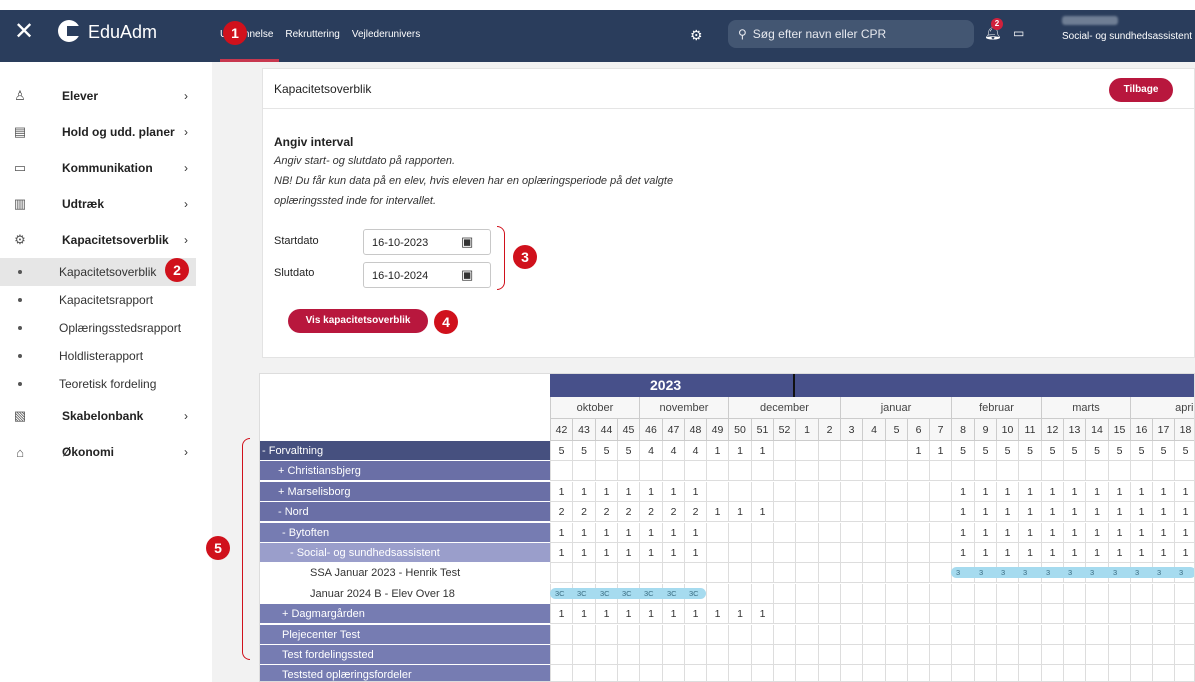 This screenshot has width=1195, height=682. Describe the element at coordinates (650, 430) in the screenshot. I see `week-number: 46` at that location.